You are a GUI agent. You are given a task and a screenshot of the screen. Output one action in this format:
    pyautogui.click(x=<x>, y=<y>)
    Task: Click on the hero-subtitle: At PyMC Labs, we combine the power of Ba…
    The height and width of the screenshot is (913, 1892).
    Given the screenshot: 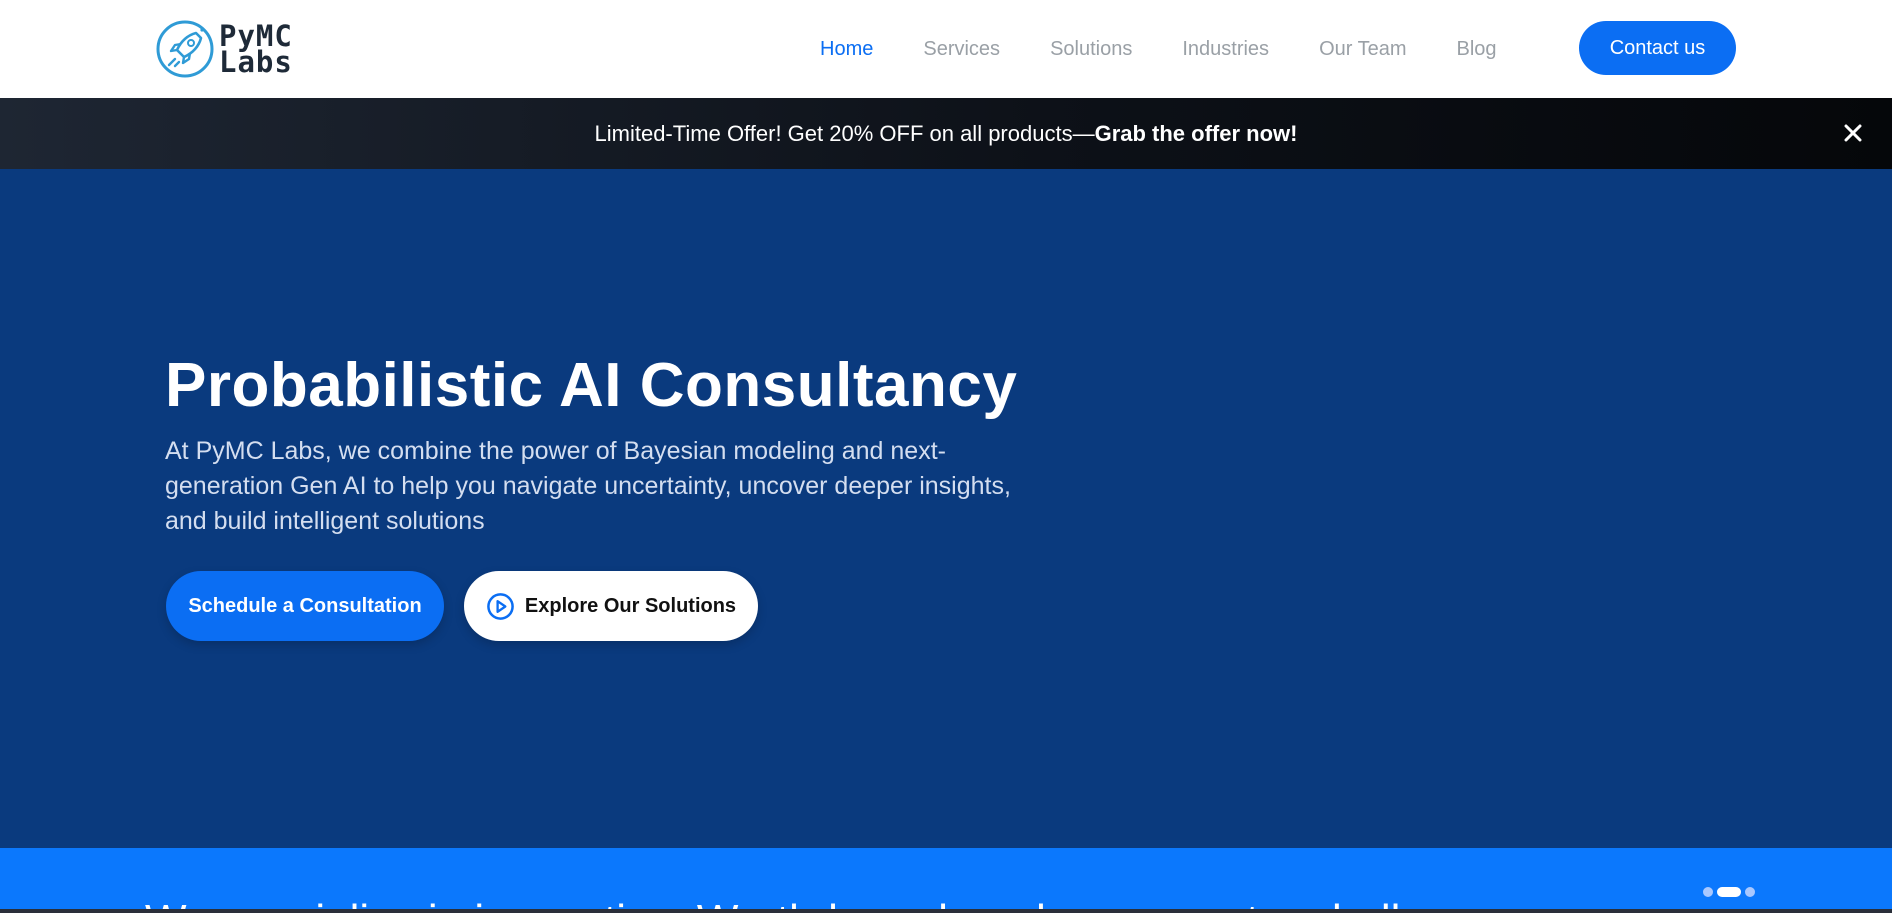 What is the action you would take?
    pyautogui.click(x=588, y=486)
    